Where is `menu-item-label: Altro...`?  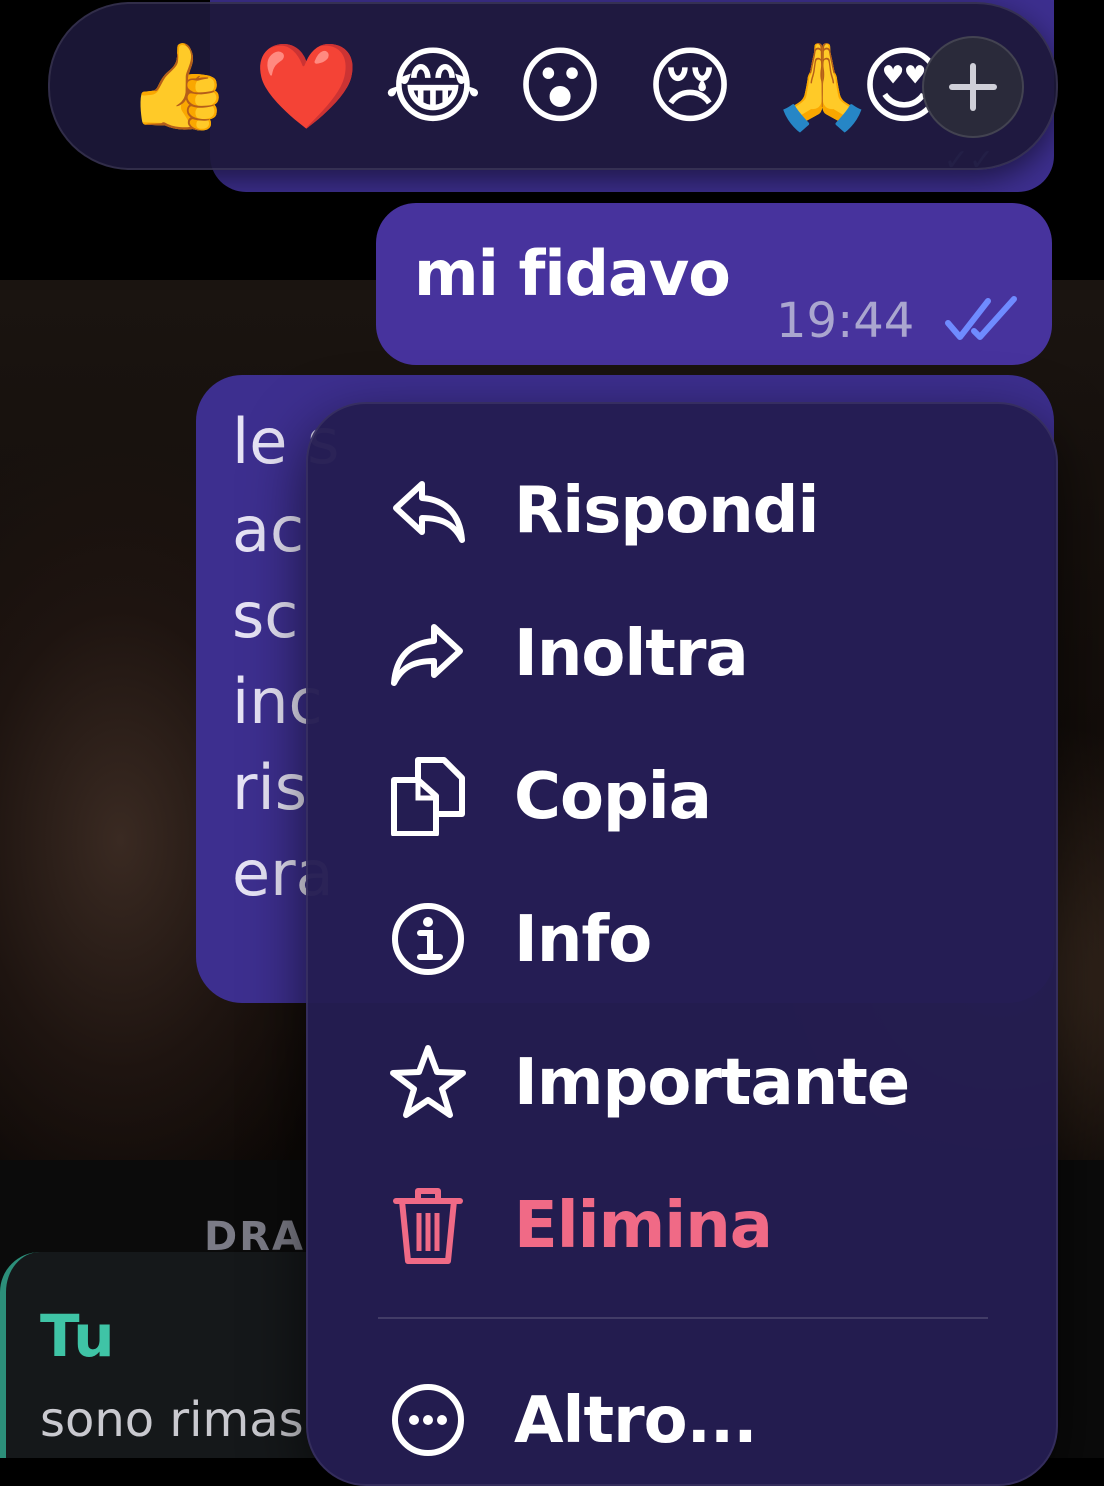
menu-item-label: Altro... is located at coordinates (636, 1421).